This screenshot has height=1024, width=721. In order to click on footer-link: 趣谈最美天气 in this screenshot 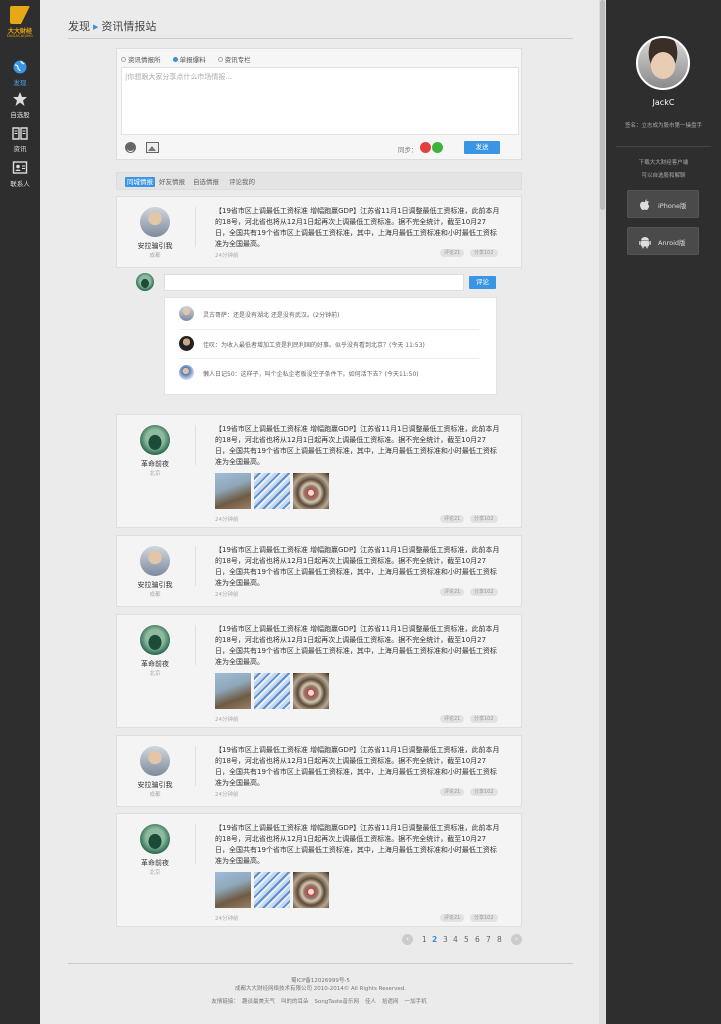, I will do `click(258, 1002)`.